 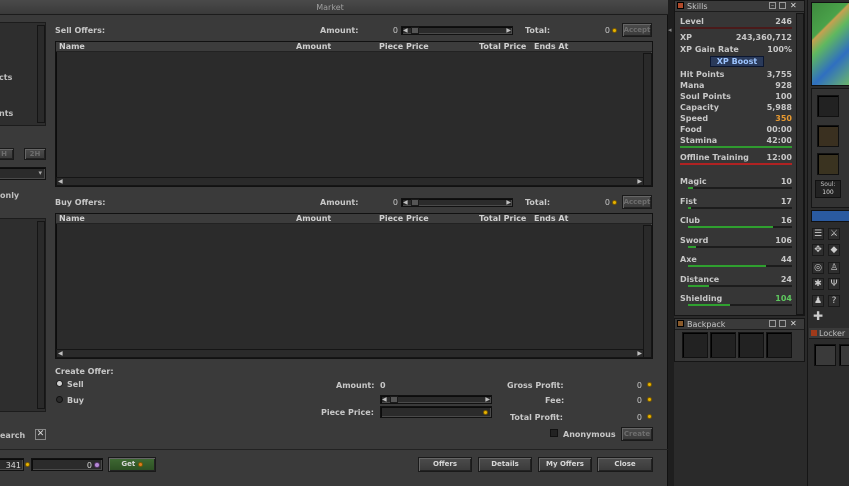 What do you see at coordinates (736, 107) in the screenshot?
I see `capacity-row: Capacity 5,988` at bounding box center [736, 107].